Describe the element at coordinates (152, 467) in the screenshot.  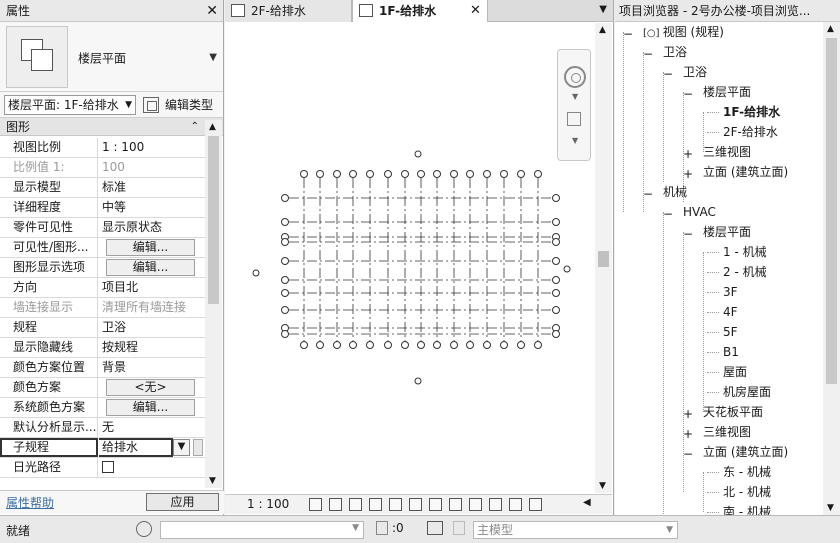
I see `property-value` at that location.